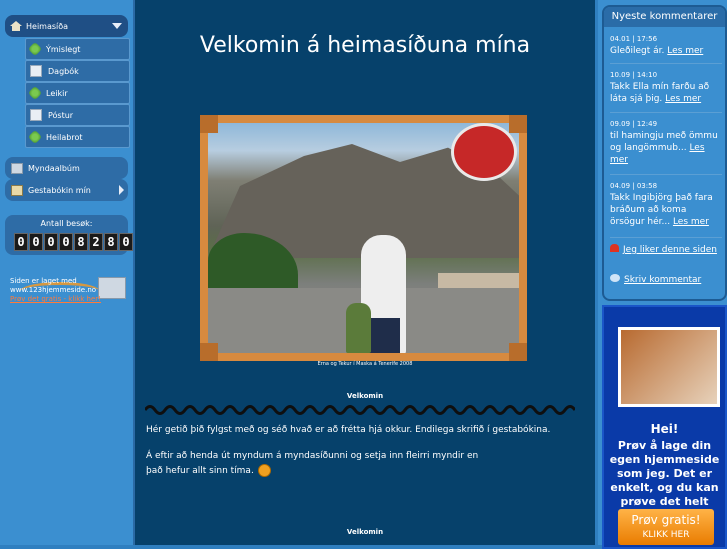 This screenshot has height=549, width=727. I want to click on comments-header: Nyeste kommentarer, so click(664, 17).